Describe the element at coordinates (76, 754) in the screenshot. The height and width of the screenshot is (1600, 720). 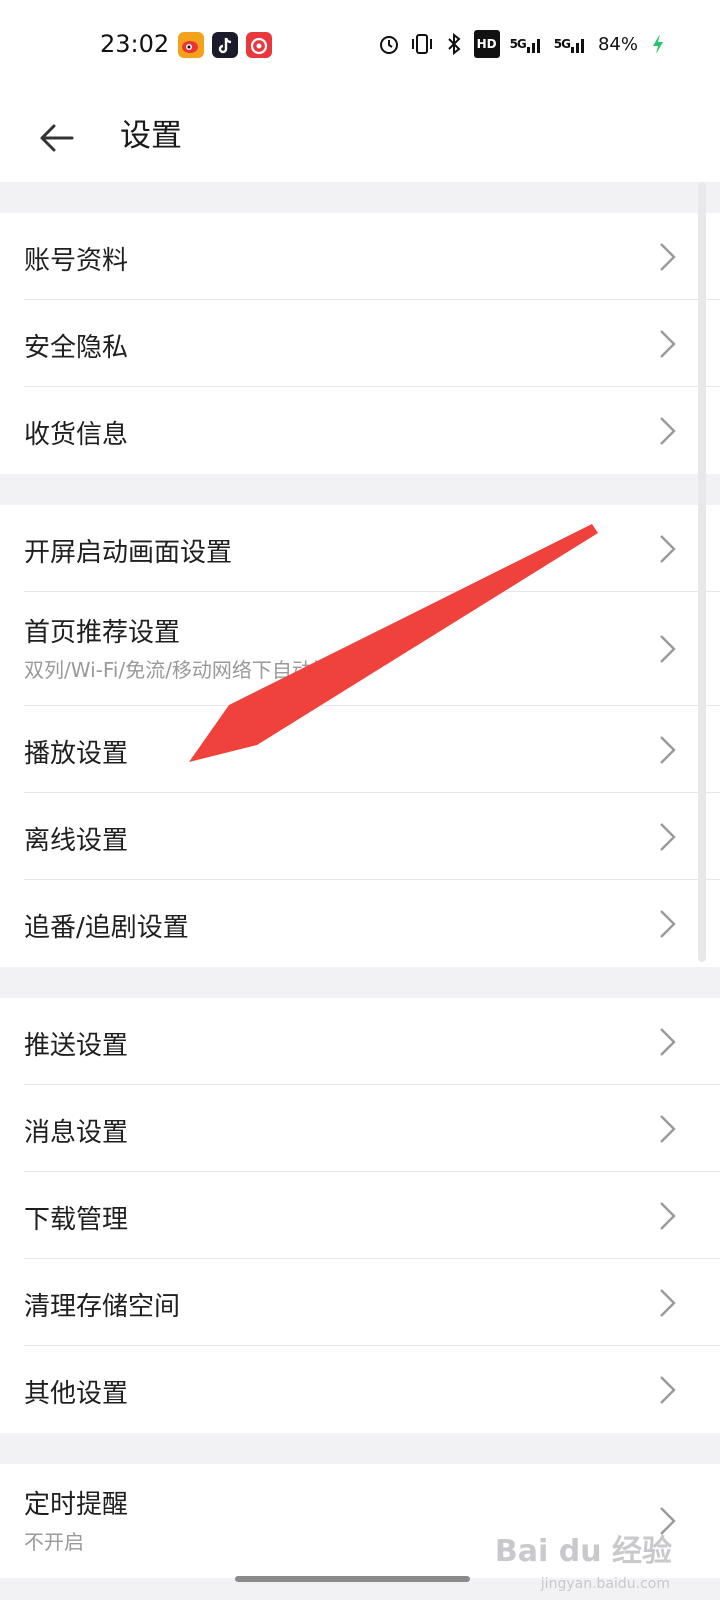
I see `row-label: 播放设置` at that location.